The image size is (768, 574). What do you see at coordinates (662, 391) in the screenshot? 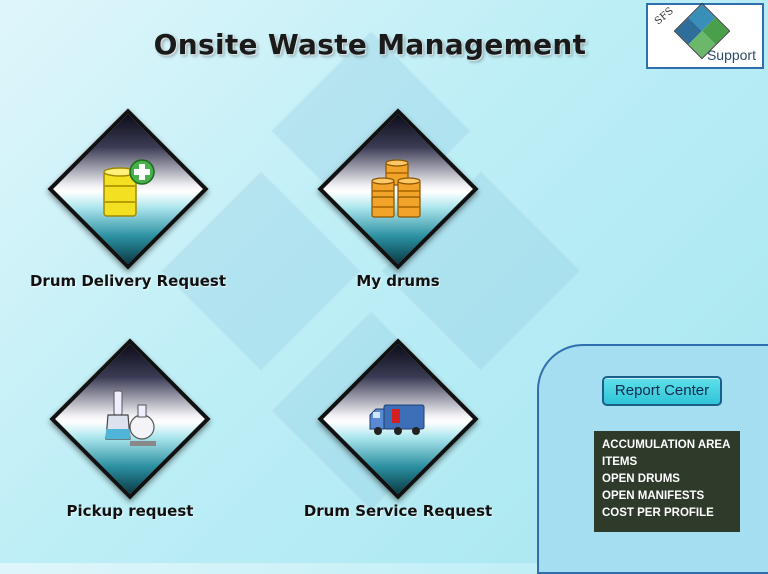
I see `report-center-button: Report Center` at bounding box center [662, 391].